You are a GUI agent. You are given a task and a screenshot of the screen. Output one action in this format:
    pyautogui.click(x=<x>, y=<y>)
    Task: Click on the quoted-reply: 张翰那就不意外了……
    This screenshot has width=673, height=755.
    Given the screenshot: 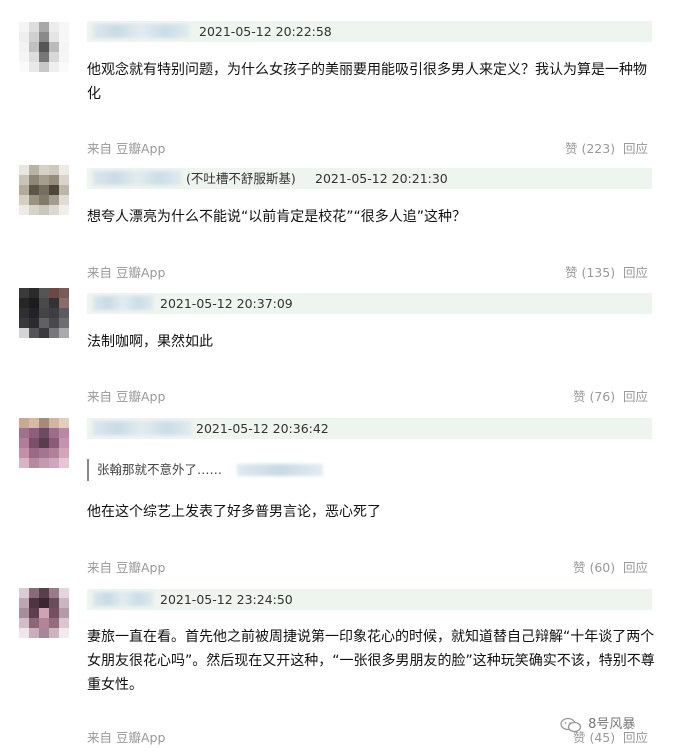 What is the action you would take?
    pyautogui.click(x=237, y=470)
    